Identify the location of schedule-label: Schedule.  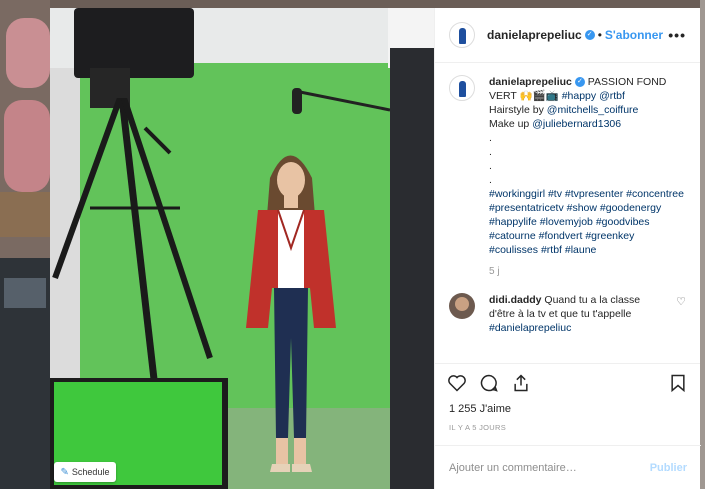
(90, 472).